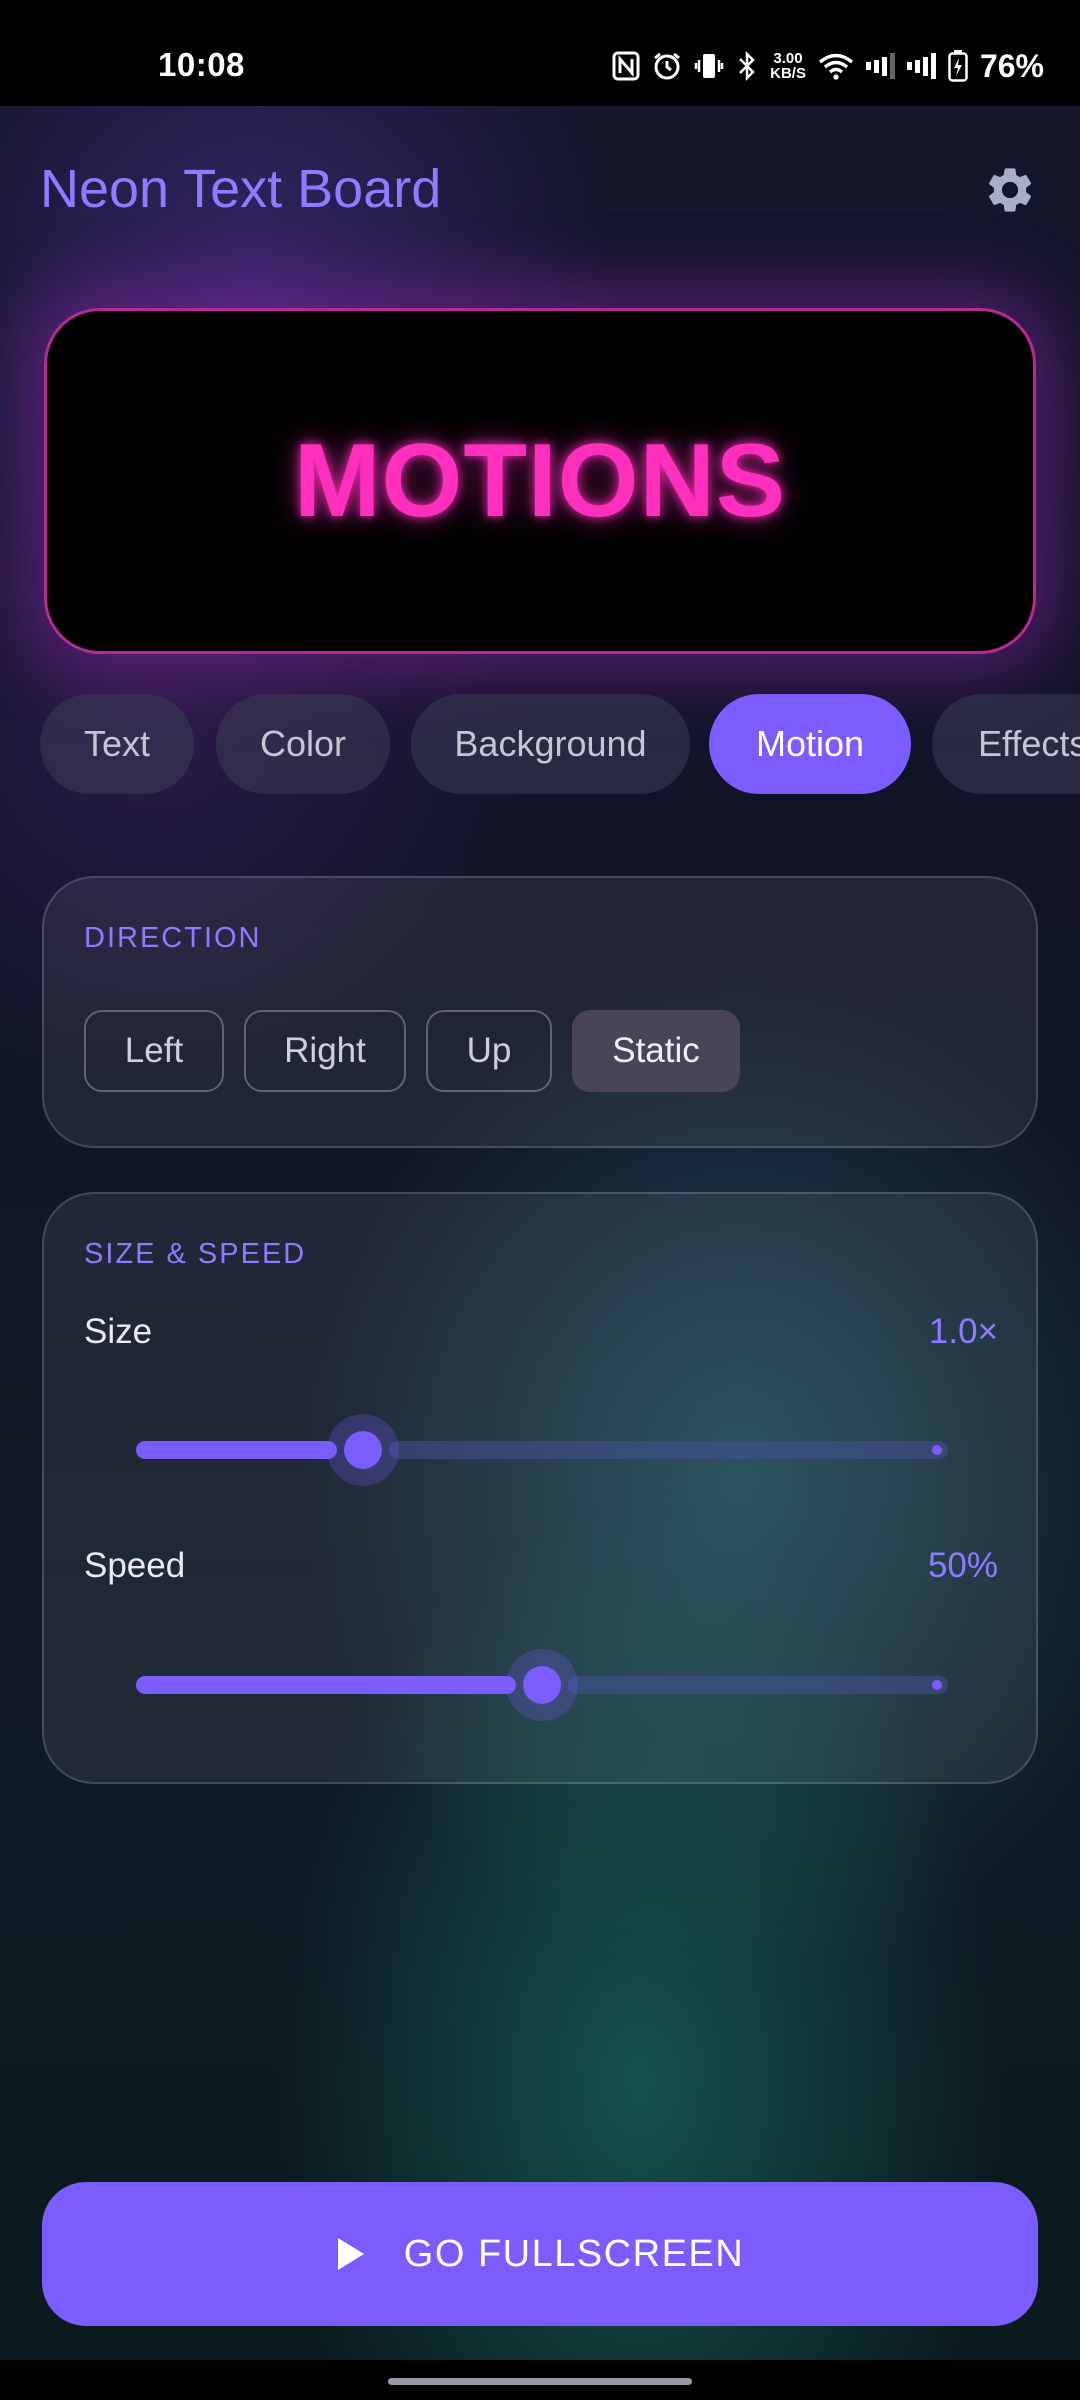 The width and height of the screenshot is (1080, 2400). I want to click on speed-label: Speed, so click(135, 1565).